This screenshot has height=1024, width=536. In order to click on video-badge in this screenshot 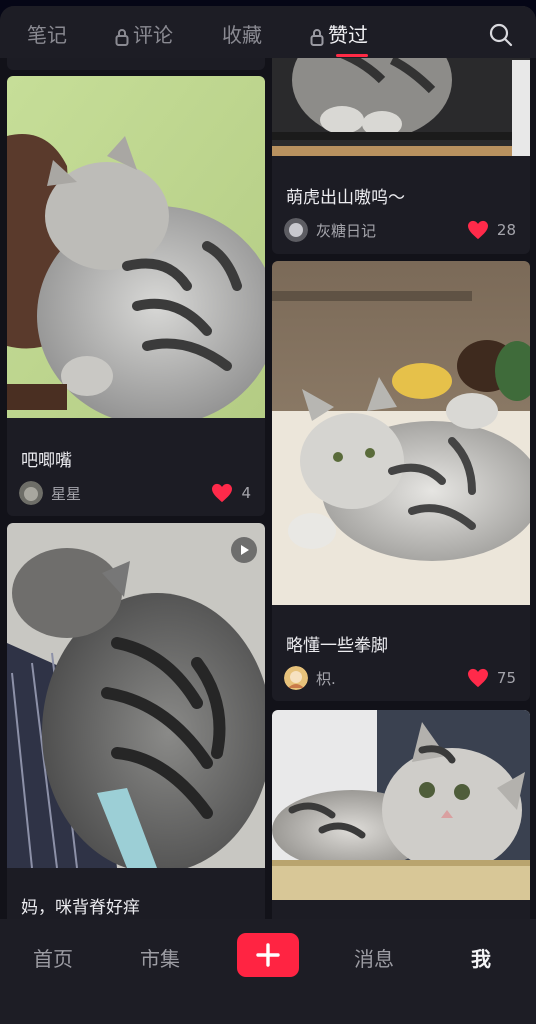, I will do `click(244, 550)`.